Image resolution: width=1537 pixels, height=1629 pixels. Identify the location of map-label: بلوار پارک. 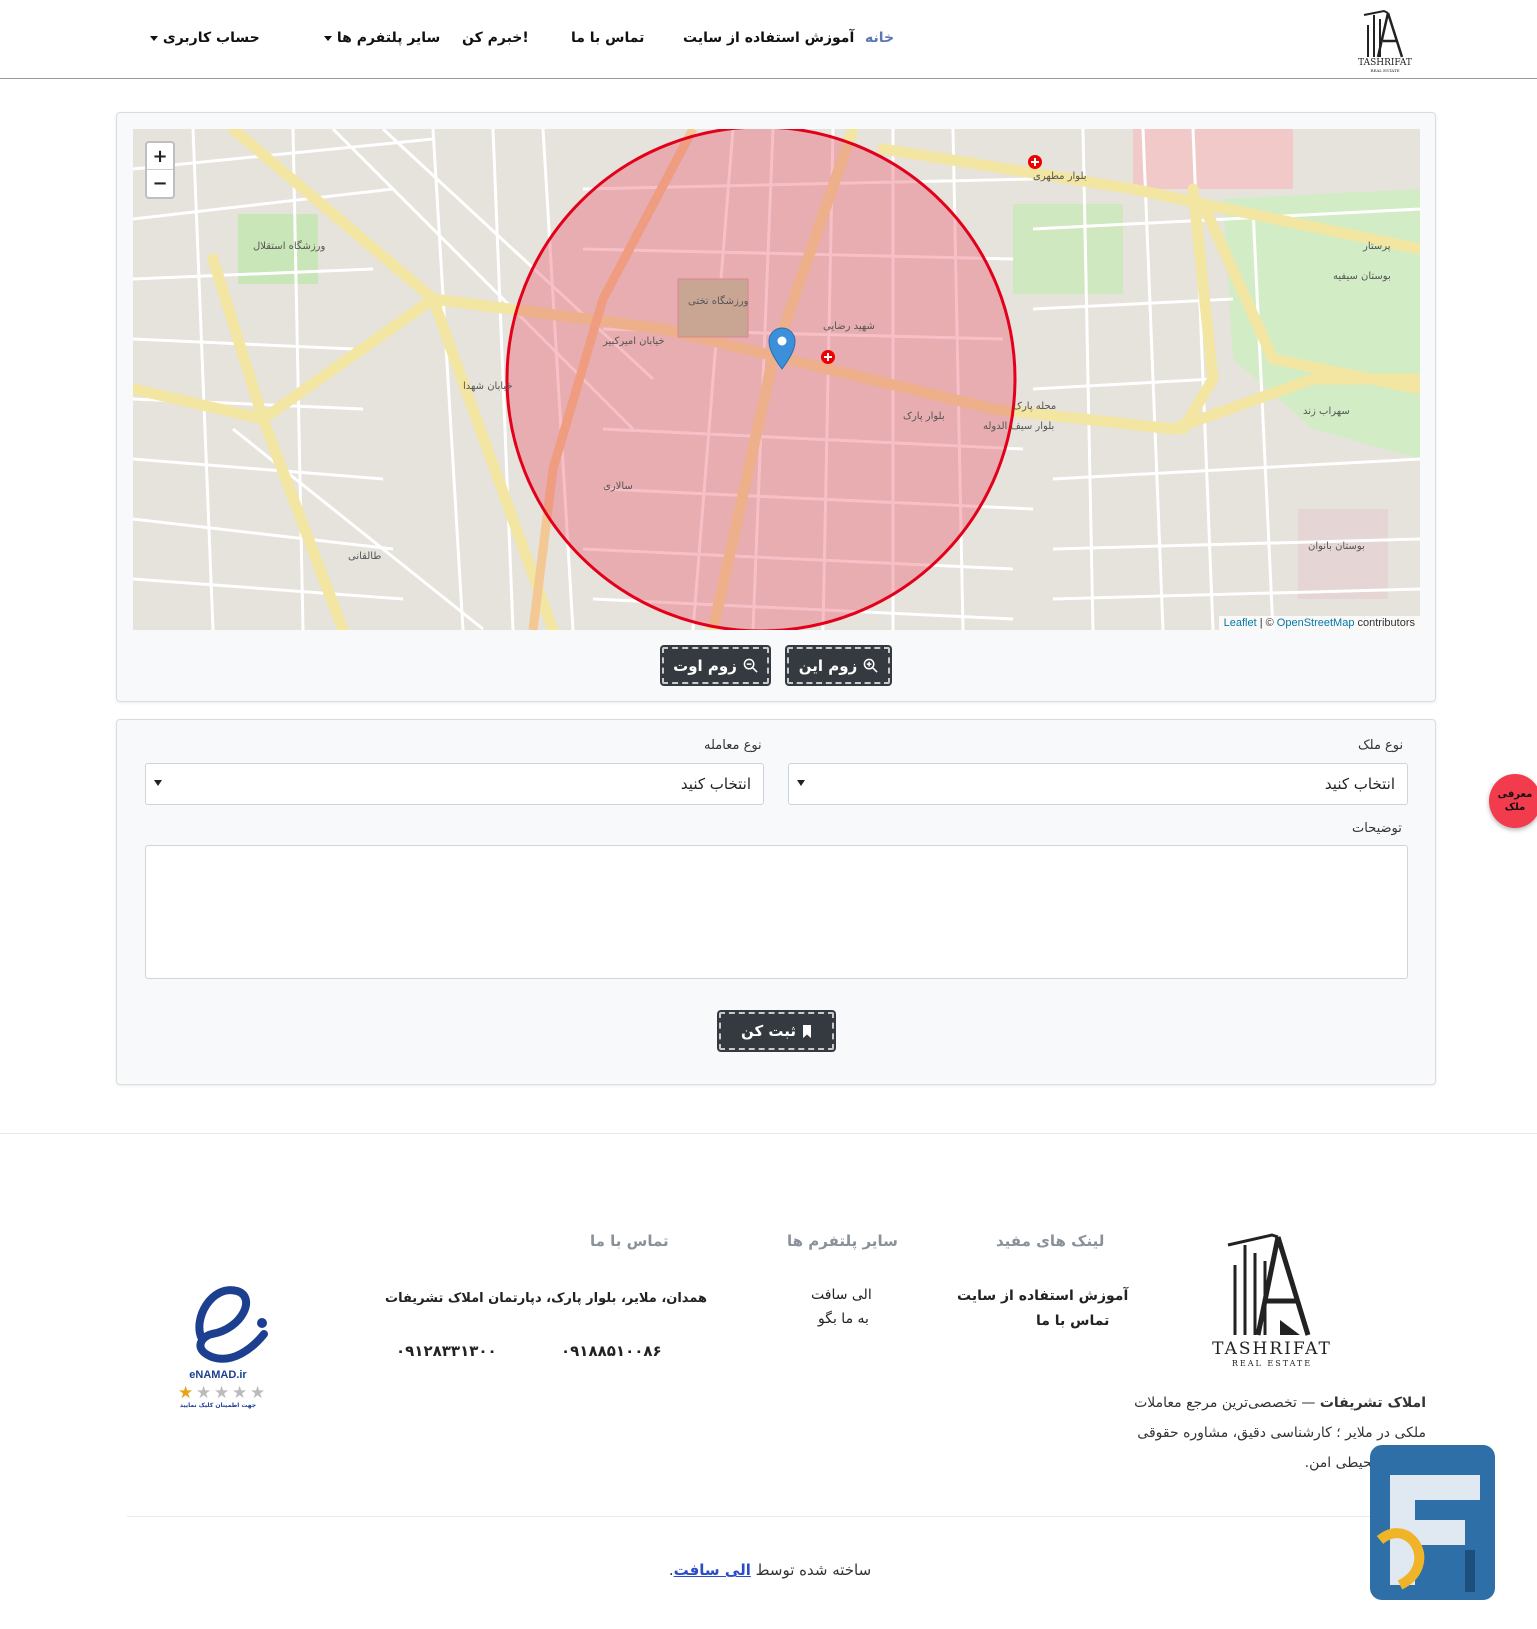
(924, 416).